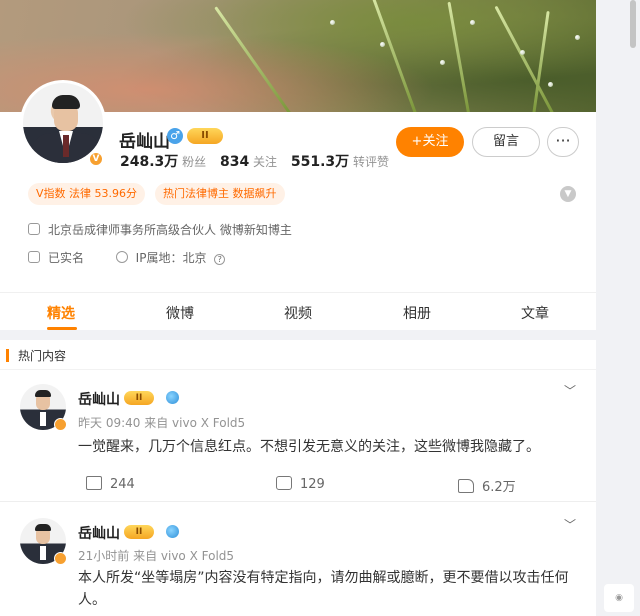 This screenshot has width=640, height=616. Describe the element at coordinates (62, 328) in the screenshot. I see `active-tab-indicator` at that location.